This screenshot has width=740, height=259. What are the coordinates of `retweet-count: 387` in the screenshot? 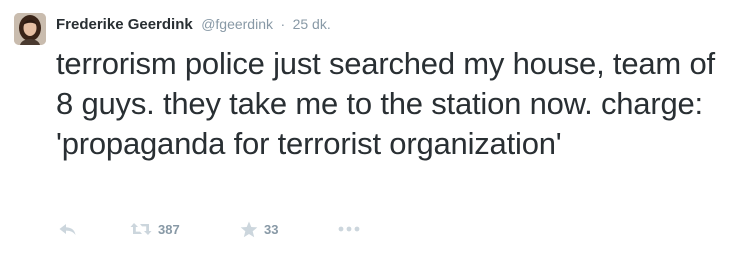 It's located at (169, 229).